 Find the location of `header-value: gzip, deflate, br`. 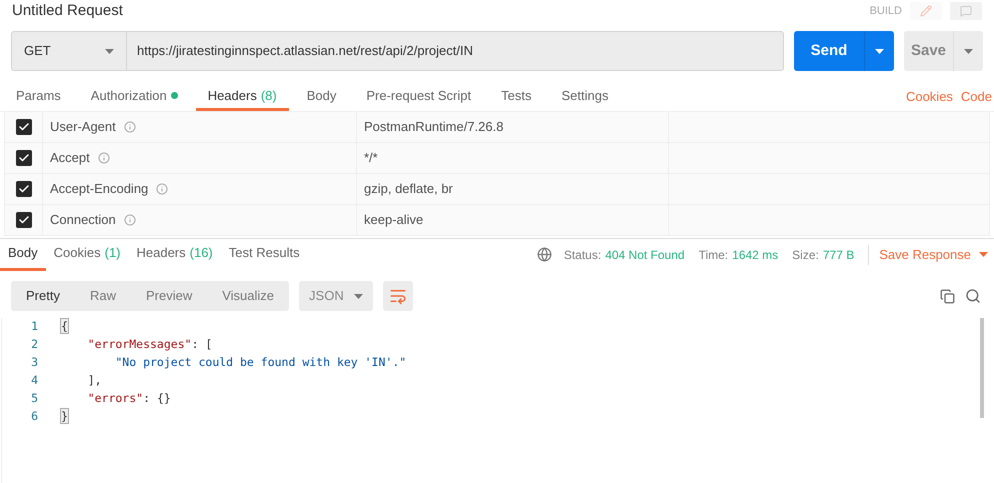

header-value: gzip, deflate, br is located at coordinates (408, 189).